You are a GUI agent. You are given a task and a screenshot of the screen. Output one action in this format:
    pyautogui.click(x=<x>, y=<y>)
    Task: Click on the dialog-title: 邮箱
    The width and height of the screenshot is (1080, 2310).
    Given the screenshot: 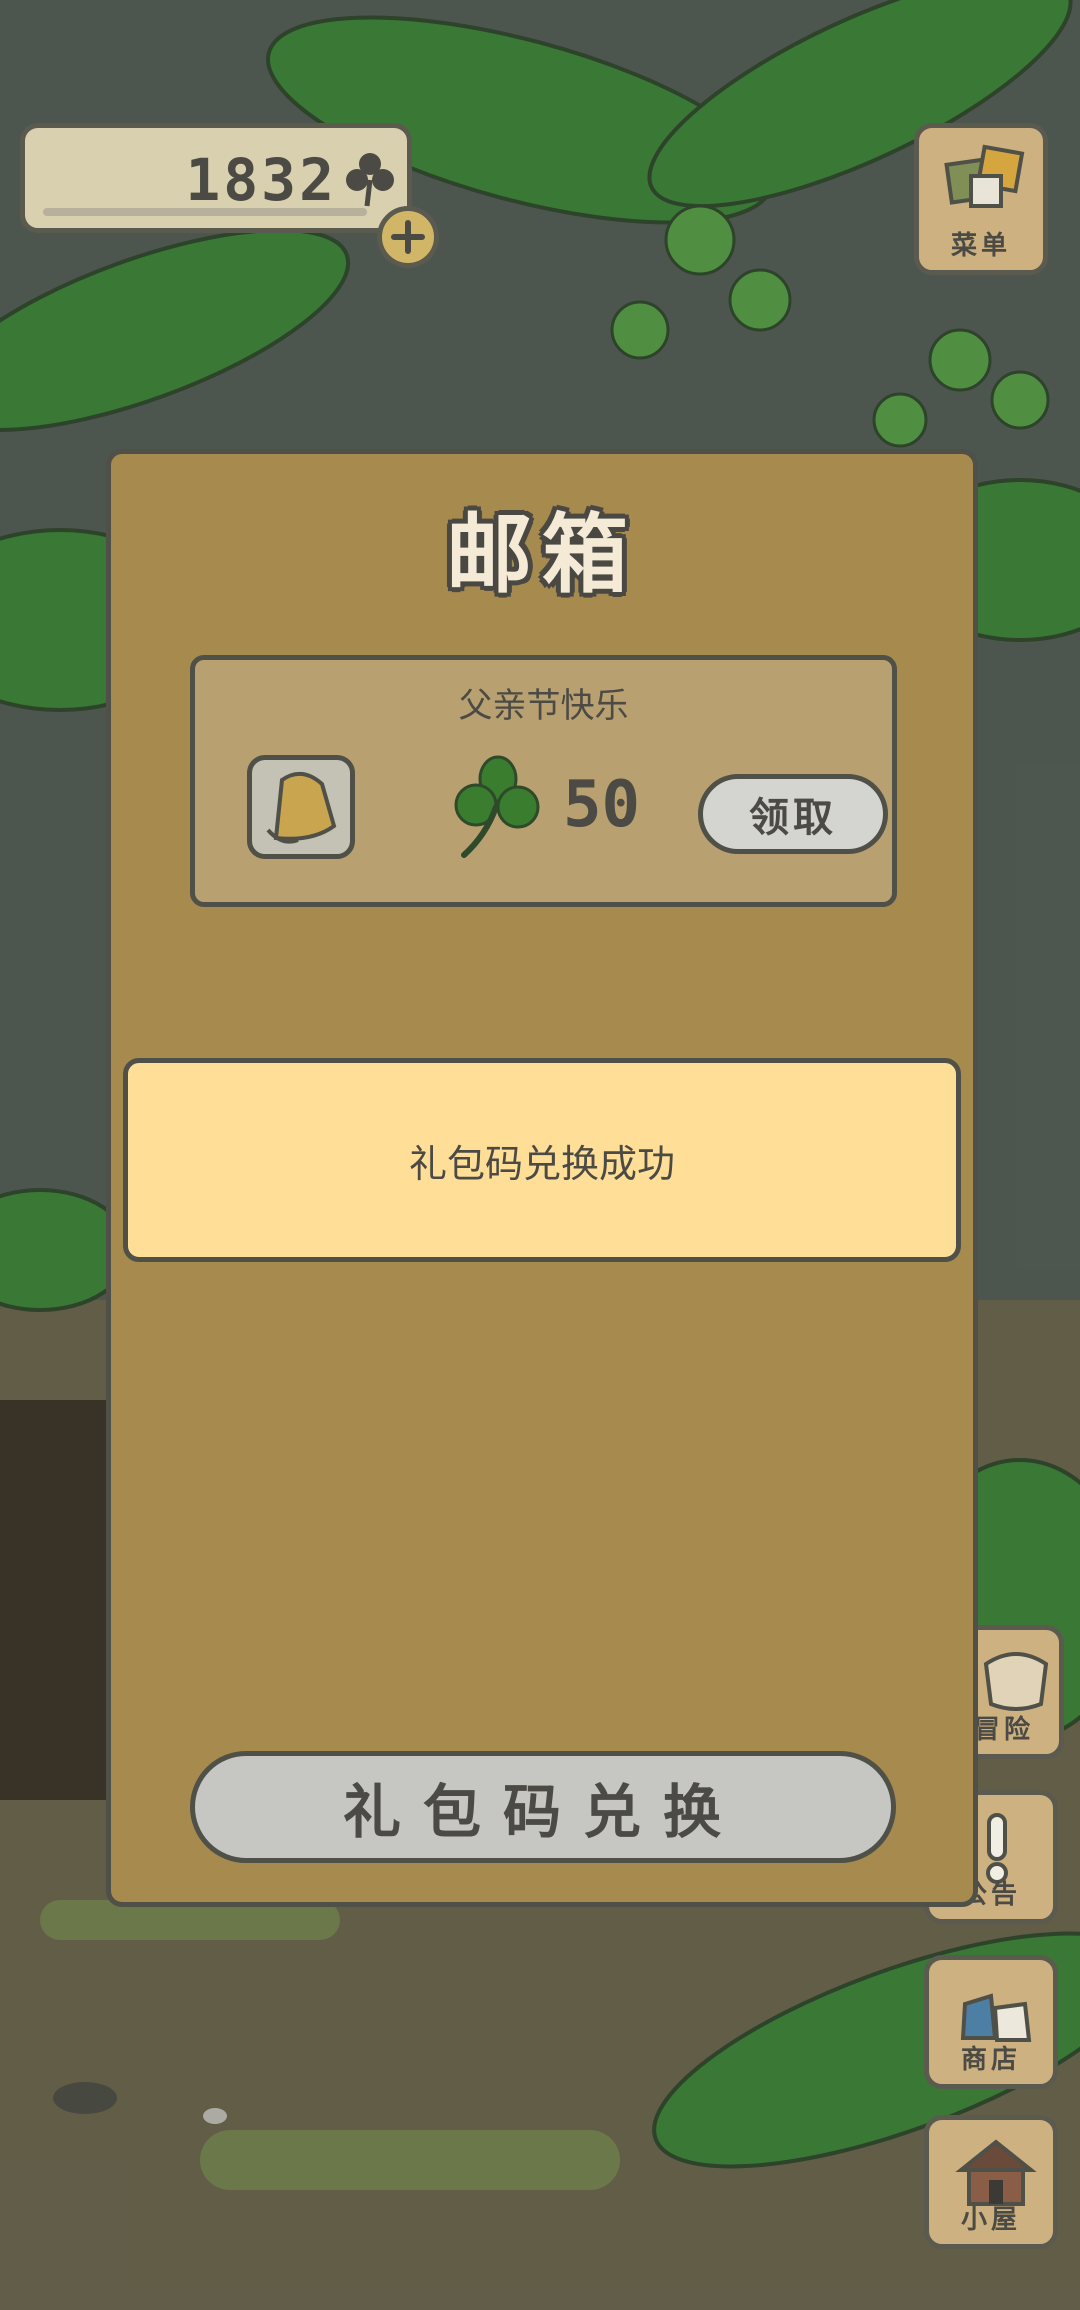 What is the action you would take?
    pyautogui.click(x=542, y=555)
    